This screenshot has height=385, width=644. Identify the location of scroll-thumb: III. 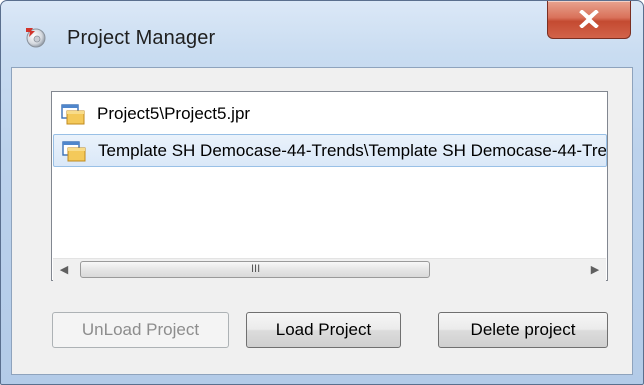
(255, 269).